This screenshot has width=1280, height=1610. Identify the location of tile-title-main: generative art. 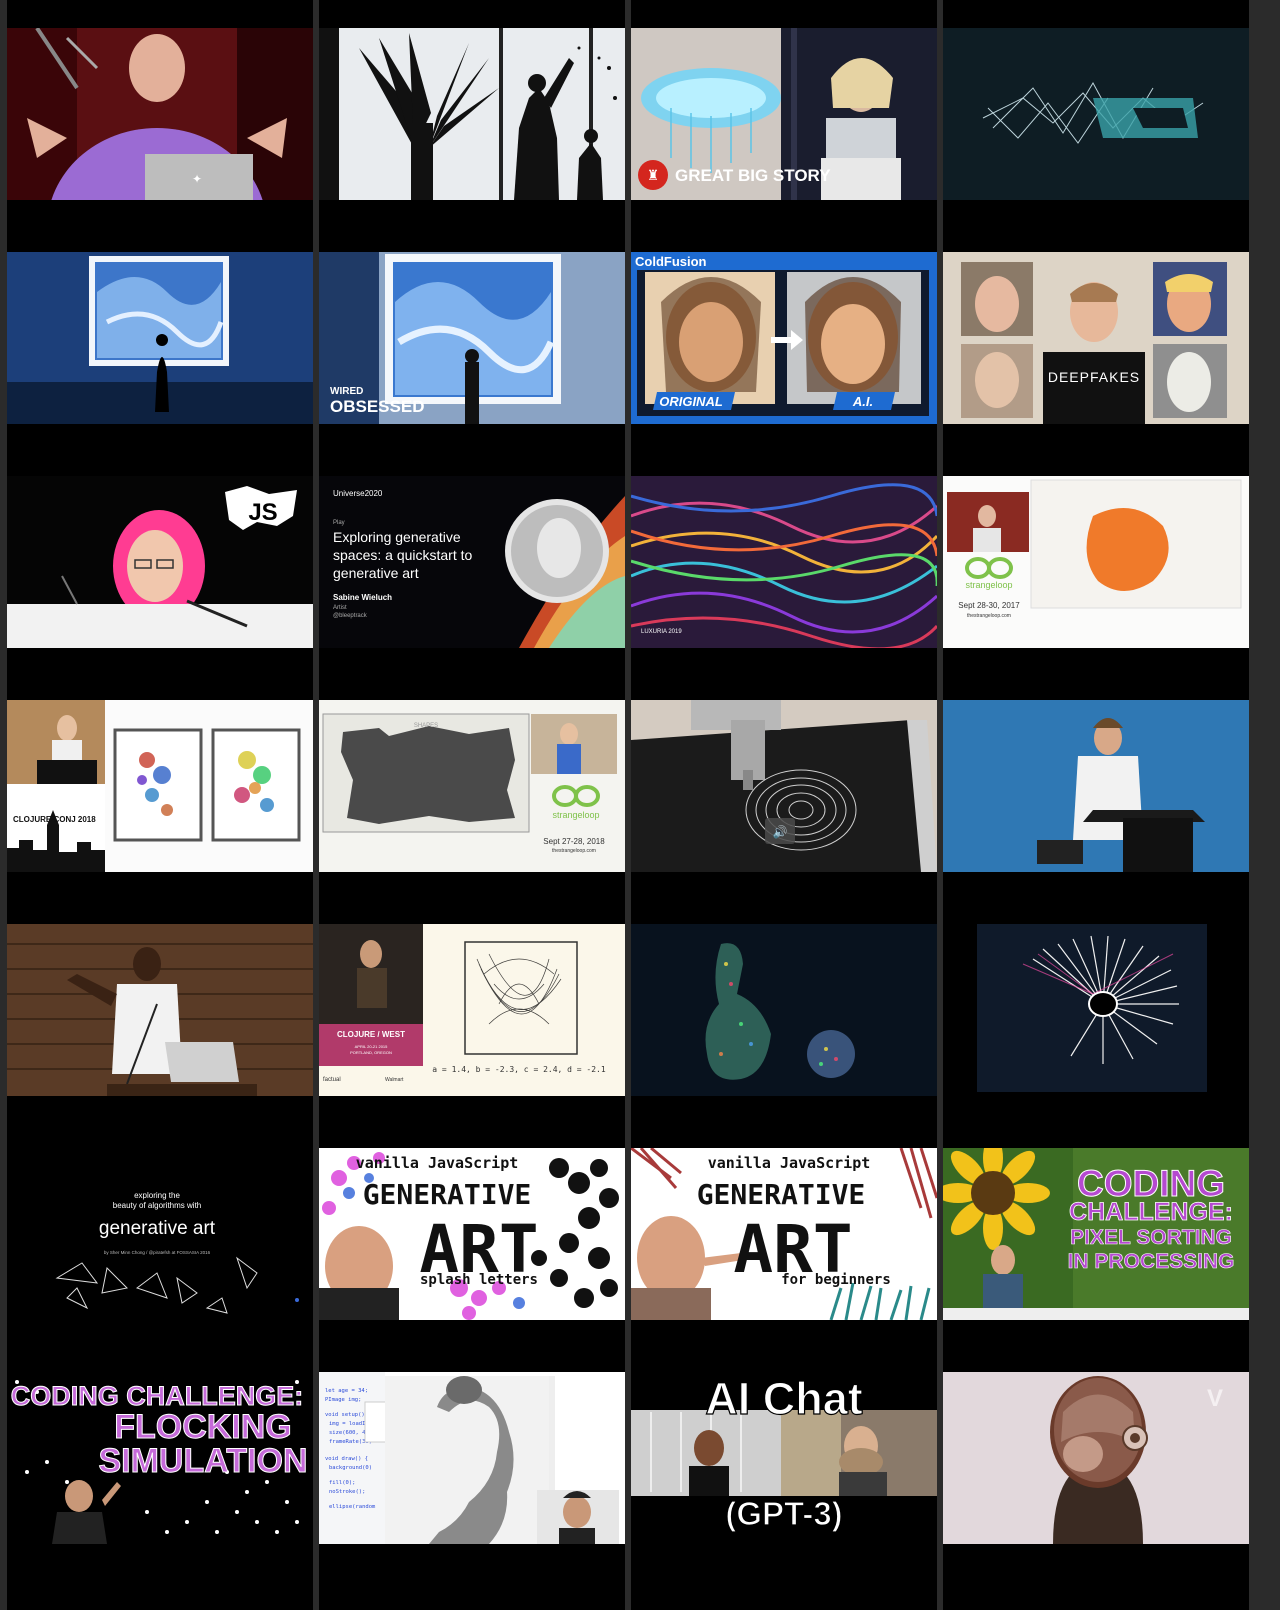
(157, 1228).